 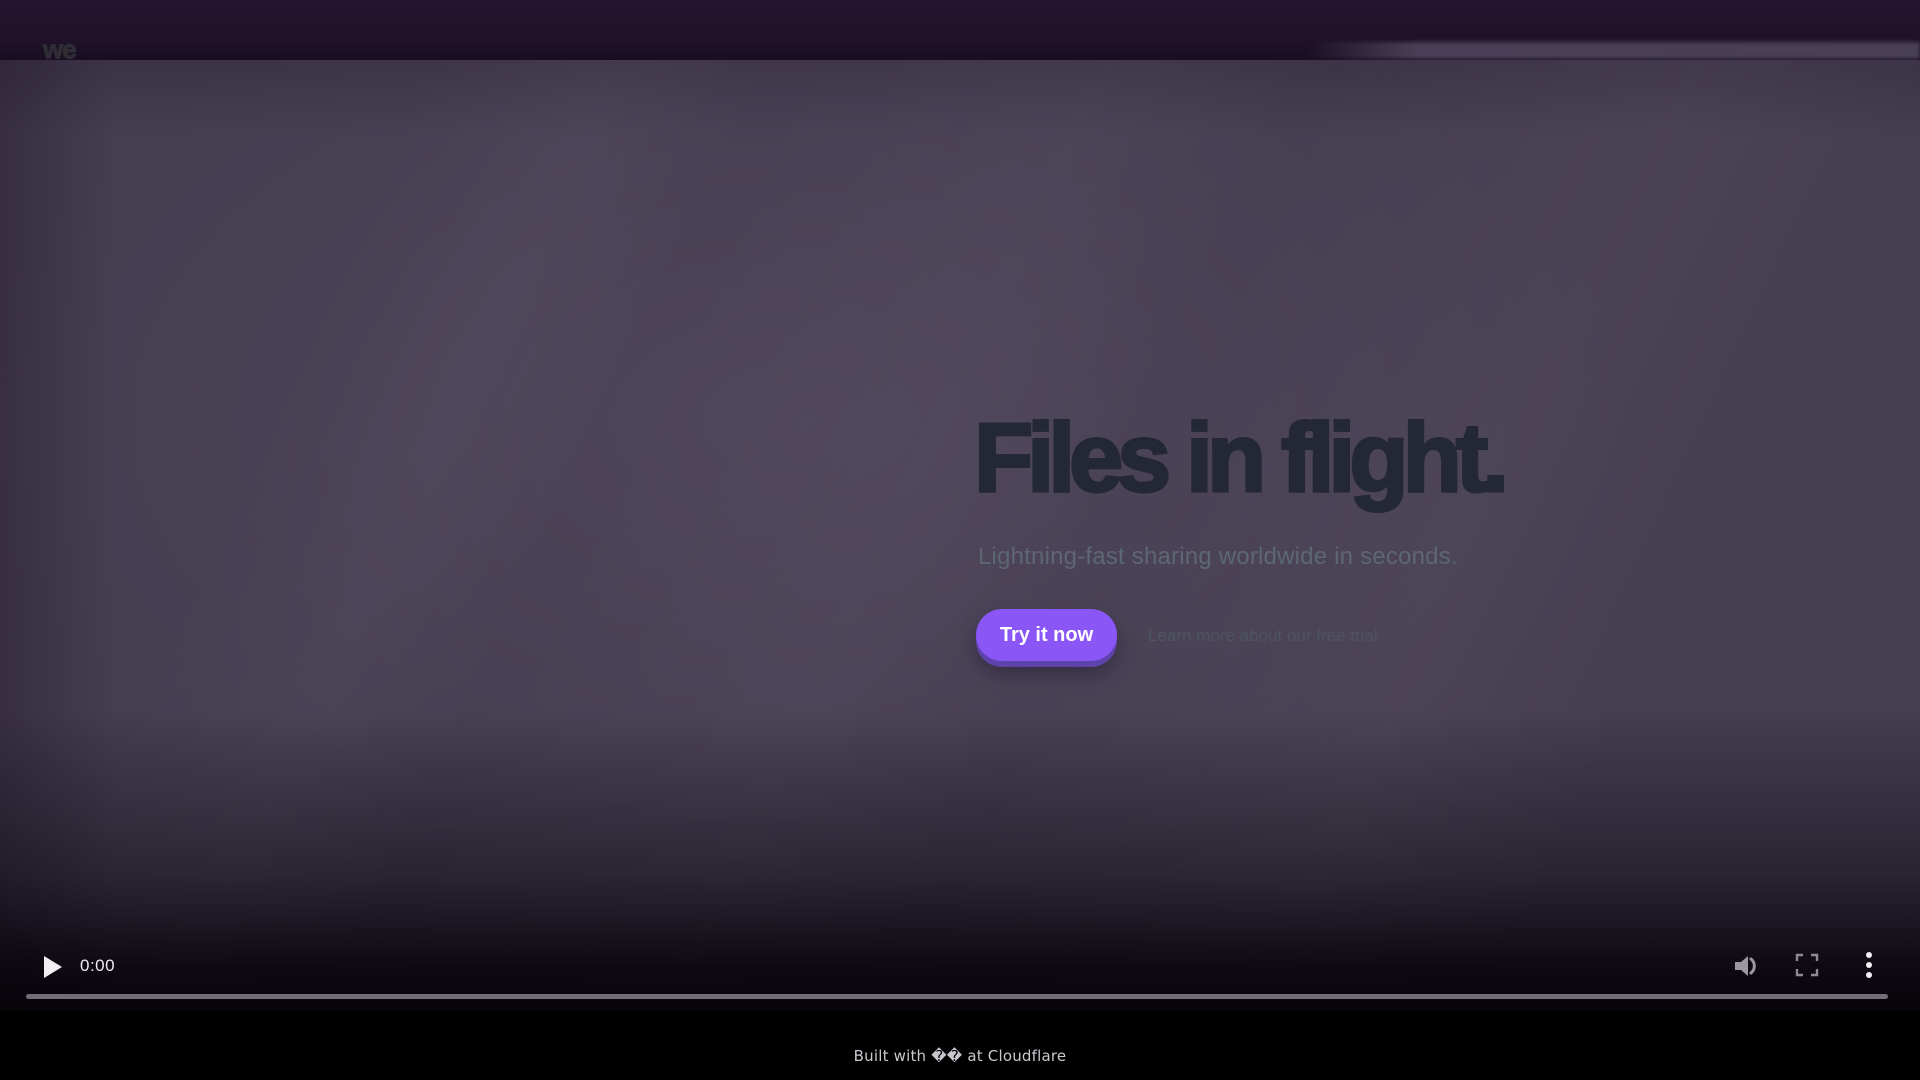 I want to click on footer-text: Built with �� at Cloudflare, so click(x=960, y=1056).